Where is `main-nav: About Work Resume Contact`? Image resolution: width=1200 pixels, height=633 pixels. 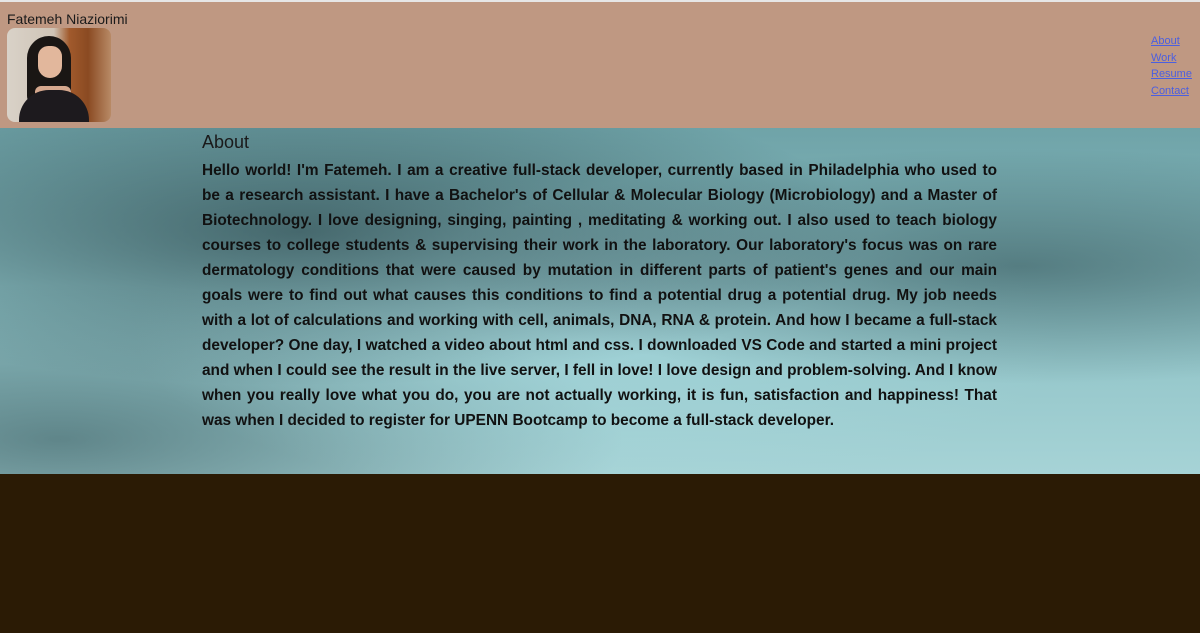 main-nav: About Work Resume Contact is located at coordinates (1171, 66).